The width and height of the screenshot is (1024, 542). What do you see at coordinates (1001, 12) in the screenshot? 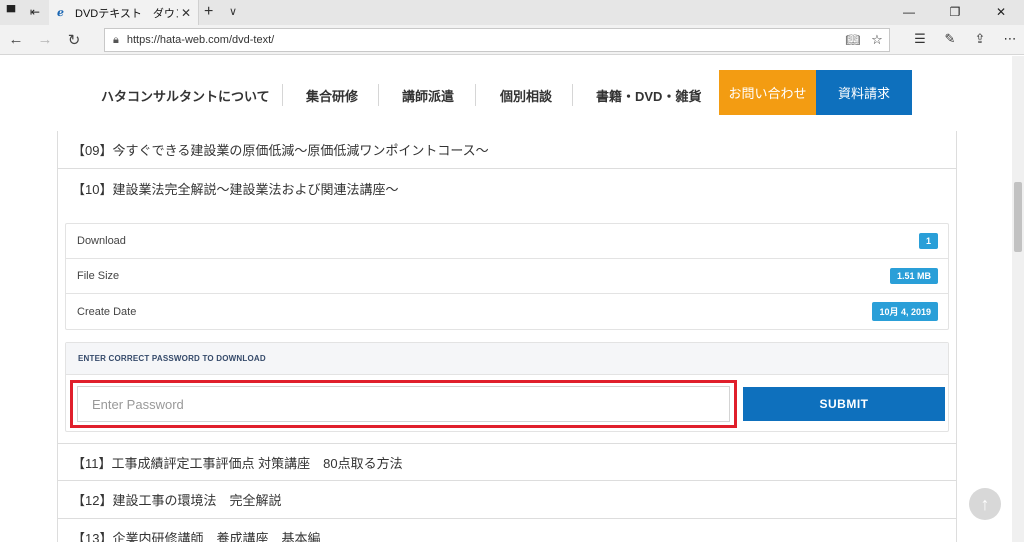
I see `close-window-icon: ✕` at bounding box center [1001, 12].